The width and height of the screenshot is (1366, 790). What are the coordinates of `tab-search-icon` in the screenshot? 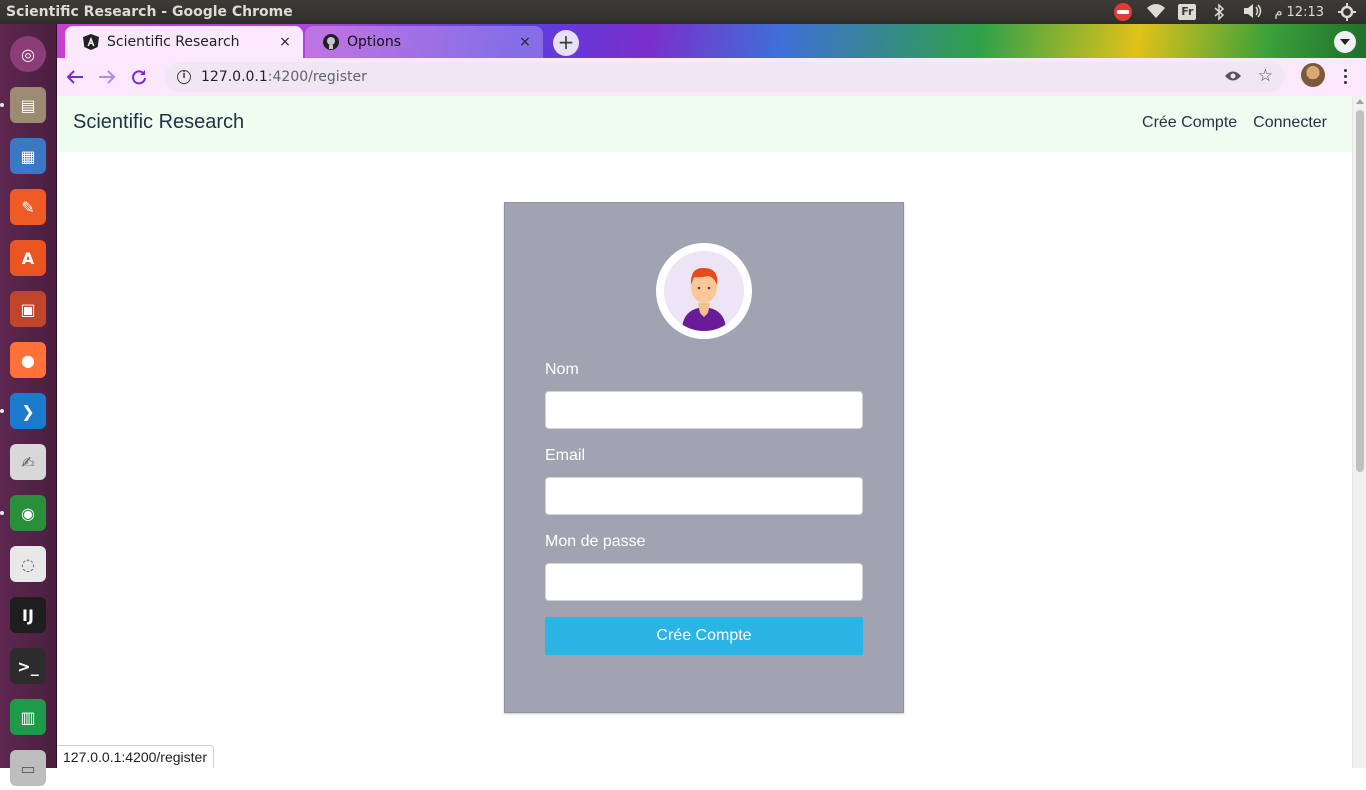 It's located at (1345, 42).